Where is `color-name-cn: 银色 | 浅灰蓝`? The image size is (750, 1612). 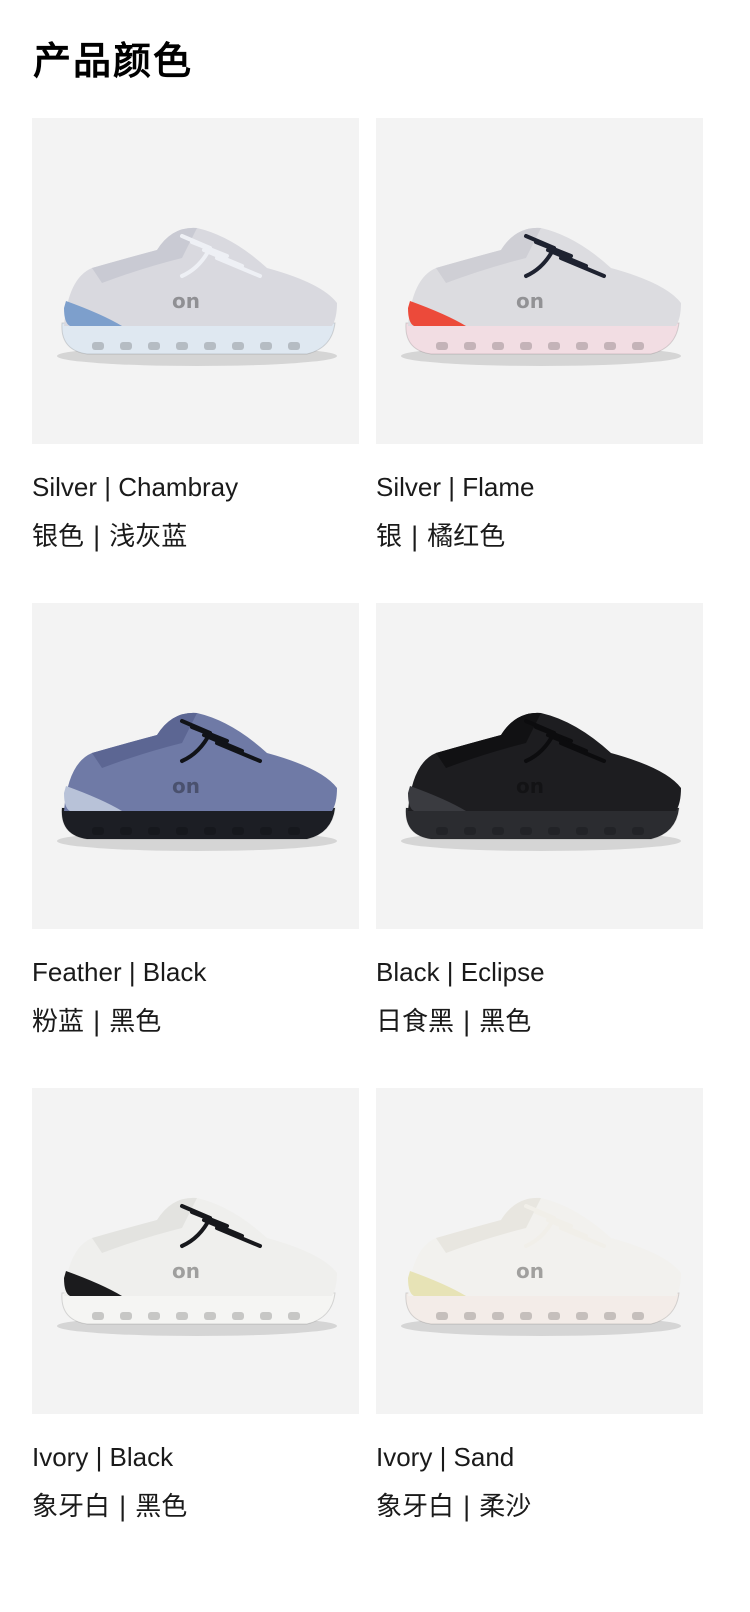
color-name-cn: 银色 | 浅灰蓝 is located at coordinates (110, 537).